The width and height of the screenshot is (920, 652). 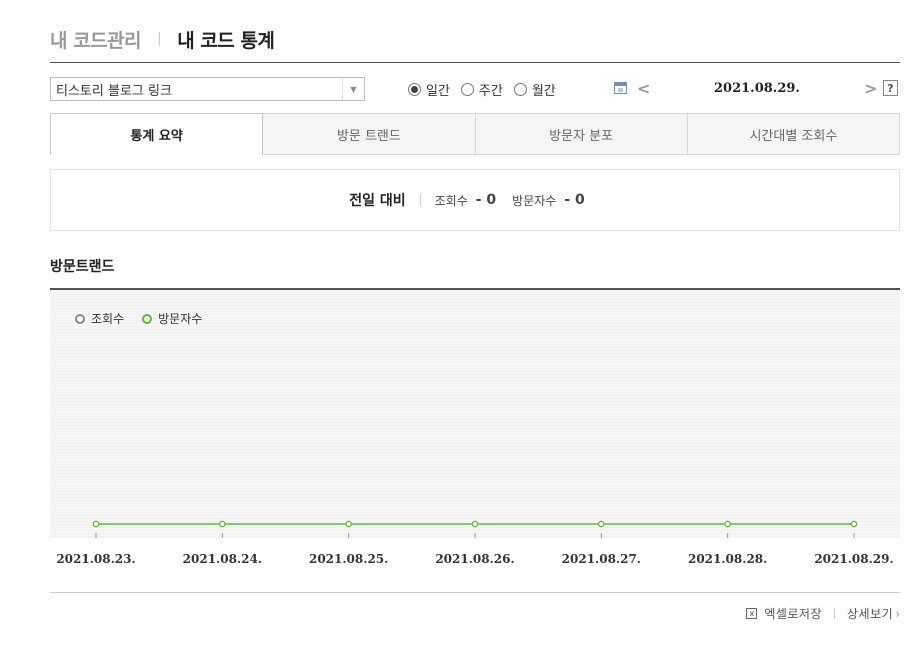 What do you see at coordinates (369, 134) in the screenshot?
I see `tab-visit-trend: 방문 트랜드` at bounding box center [369, 134].